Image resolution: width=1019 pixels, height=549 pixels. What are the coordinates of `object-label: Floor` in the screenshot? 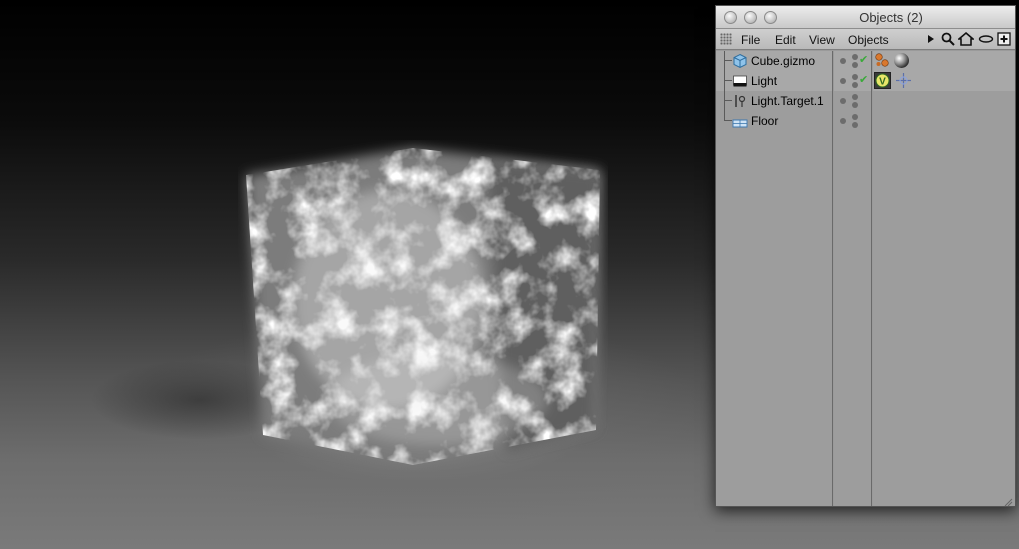 It's located at (765, 121).